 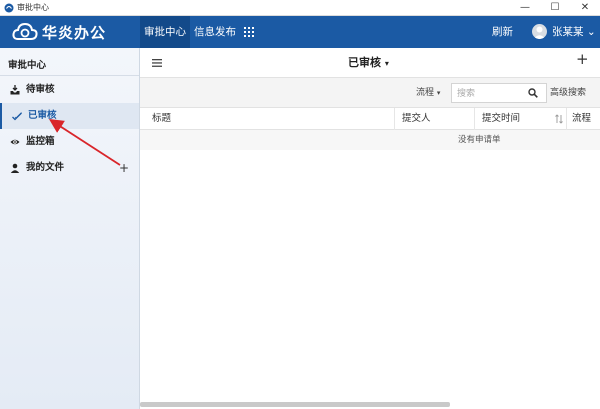 I want to click on sidebar-item-label: 待审核, so click(x=40, y=89).